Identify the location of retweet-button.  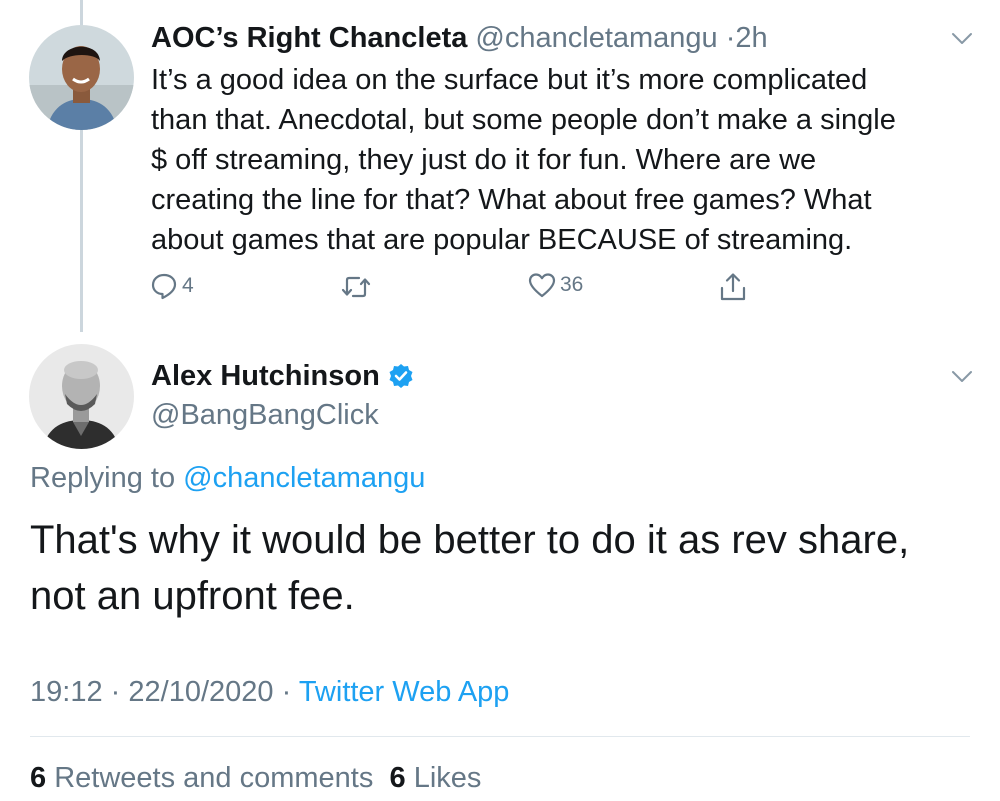
(356, 287).